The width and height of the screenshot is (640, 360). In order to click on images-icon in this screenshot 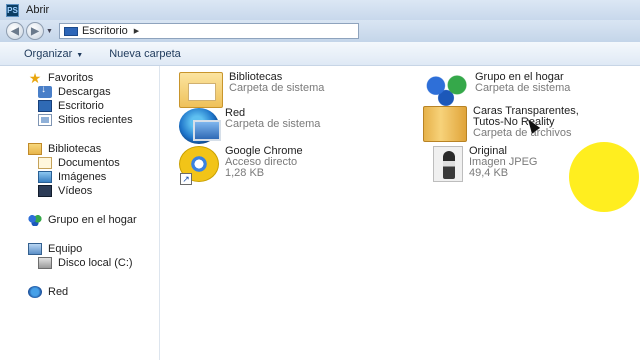, I will do `click(45, 177)`.